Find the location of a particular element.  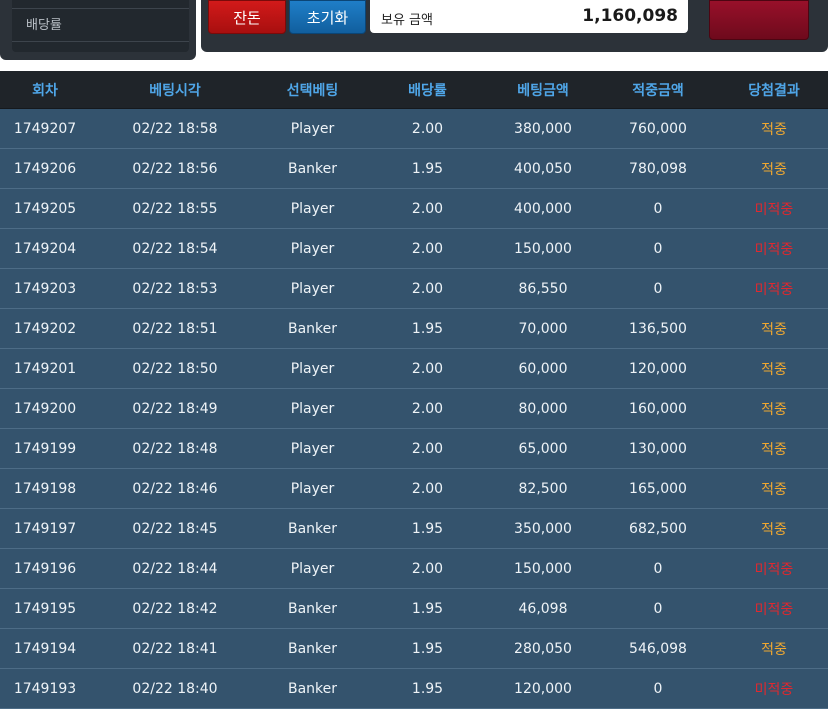

table-row: 1749196 02/22 18:44 Player 2.00 150,000 0 미적중 is located at coordinates (414, 569).